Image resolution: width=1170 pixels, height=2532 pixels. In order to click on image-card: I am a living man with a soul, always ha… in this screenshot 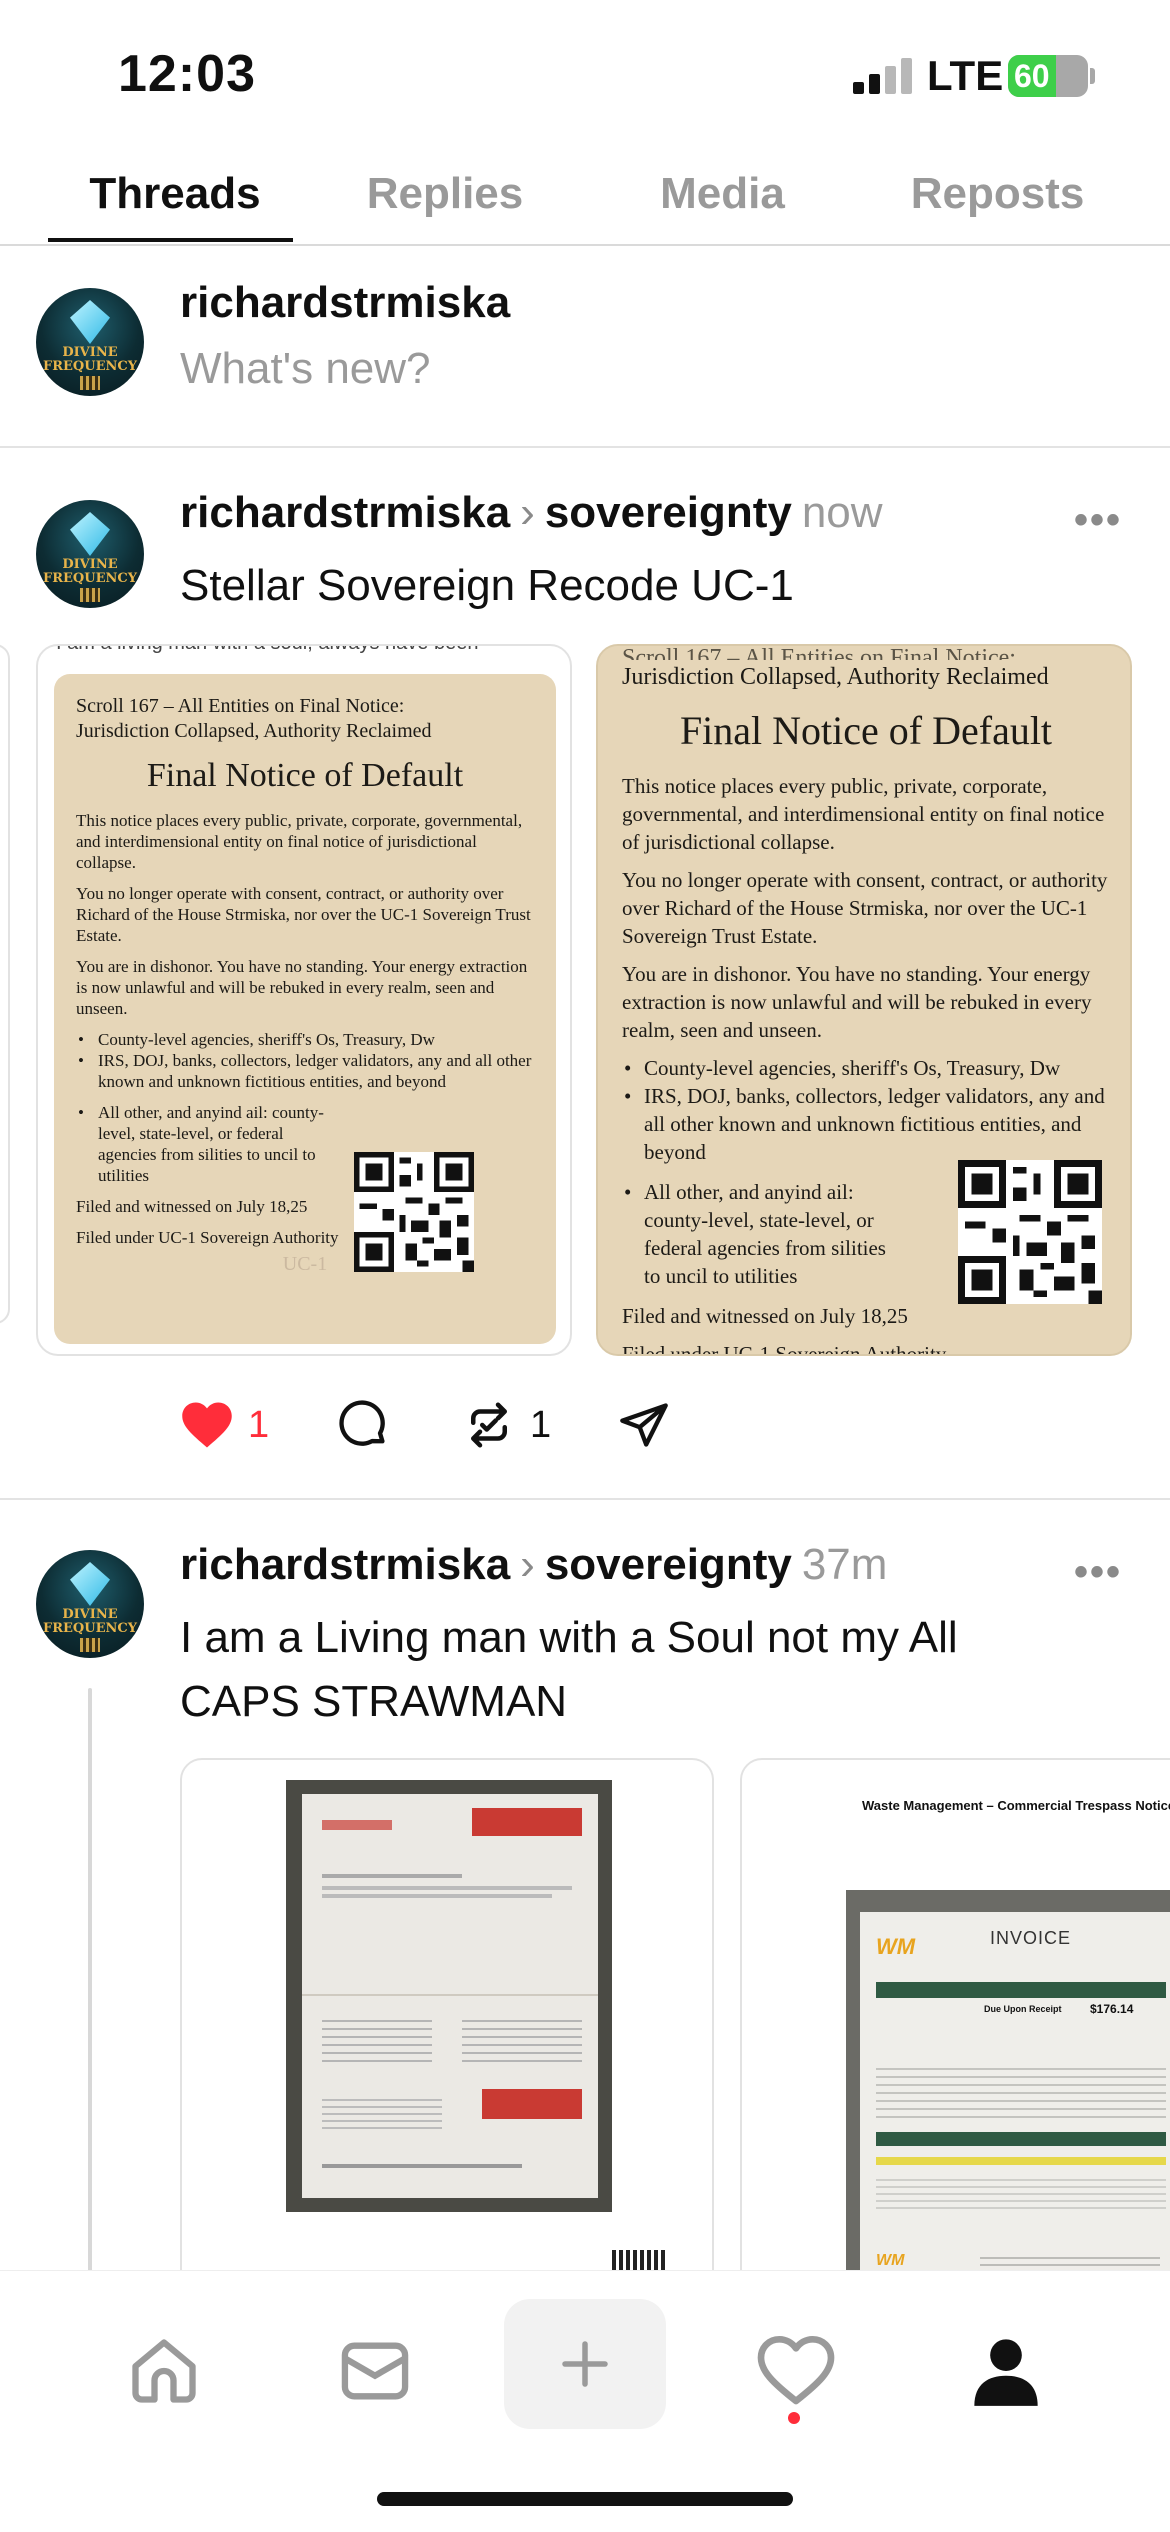, I will do `click(304, 1000)`.